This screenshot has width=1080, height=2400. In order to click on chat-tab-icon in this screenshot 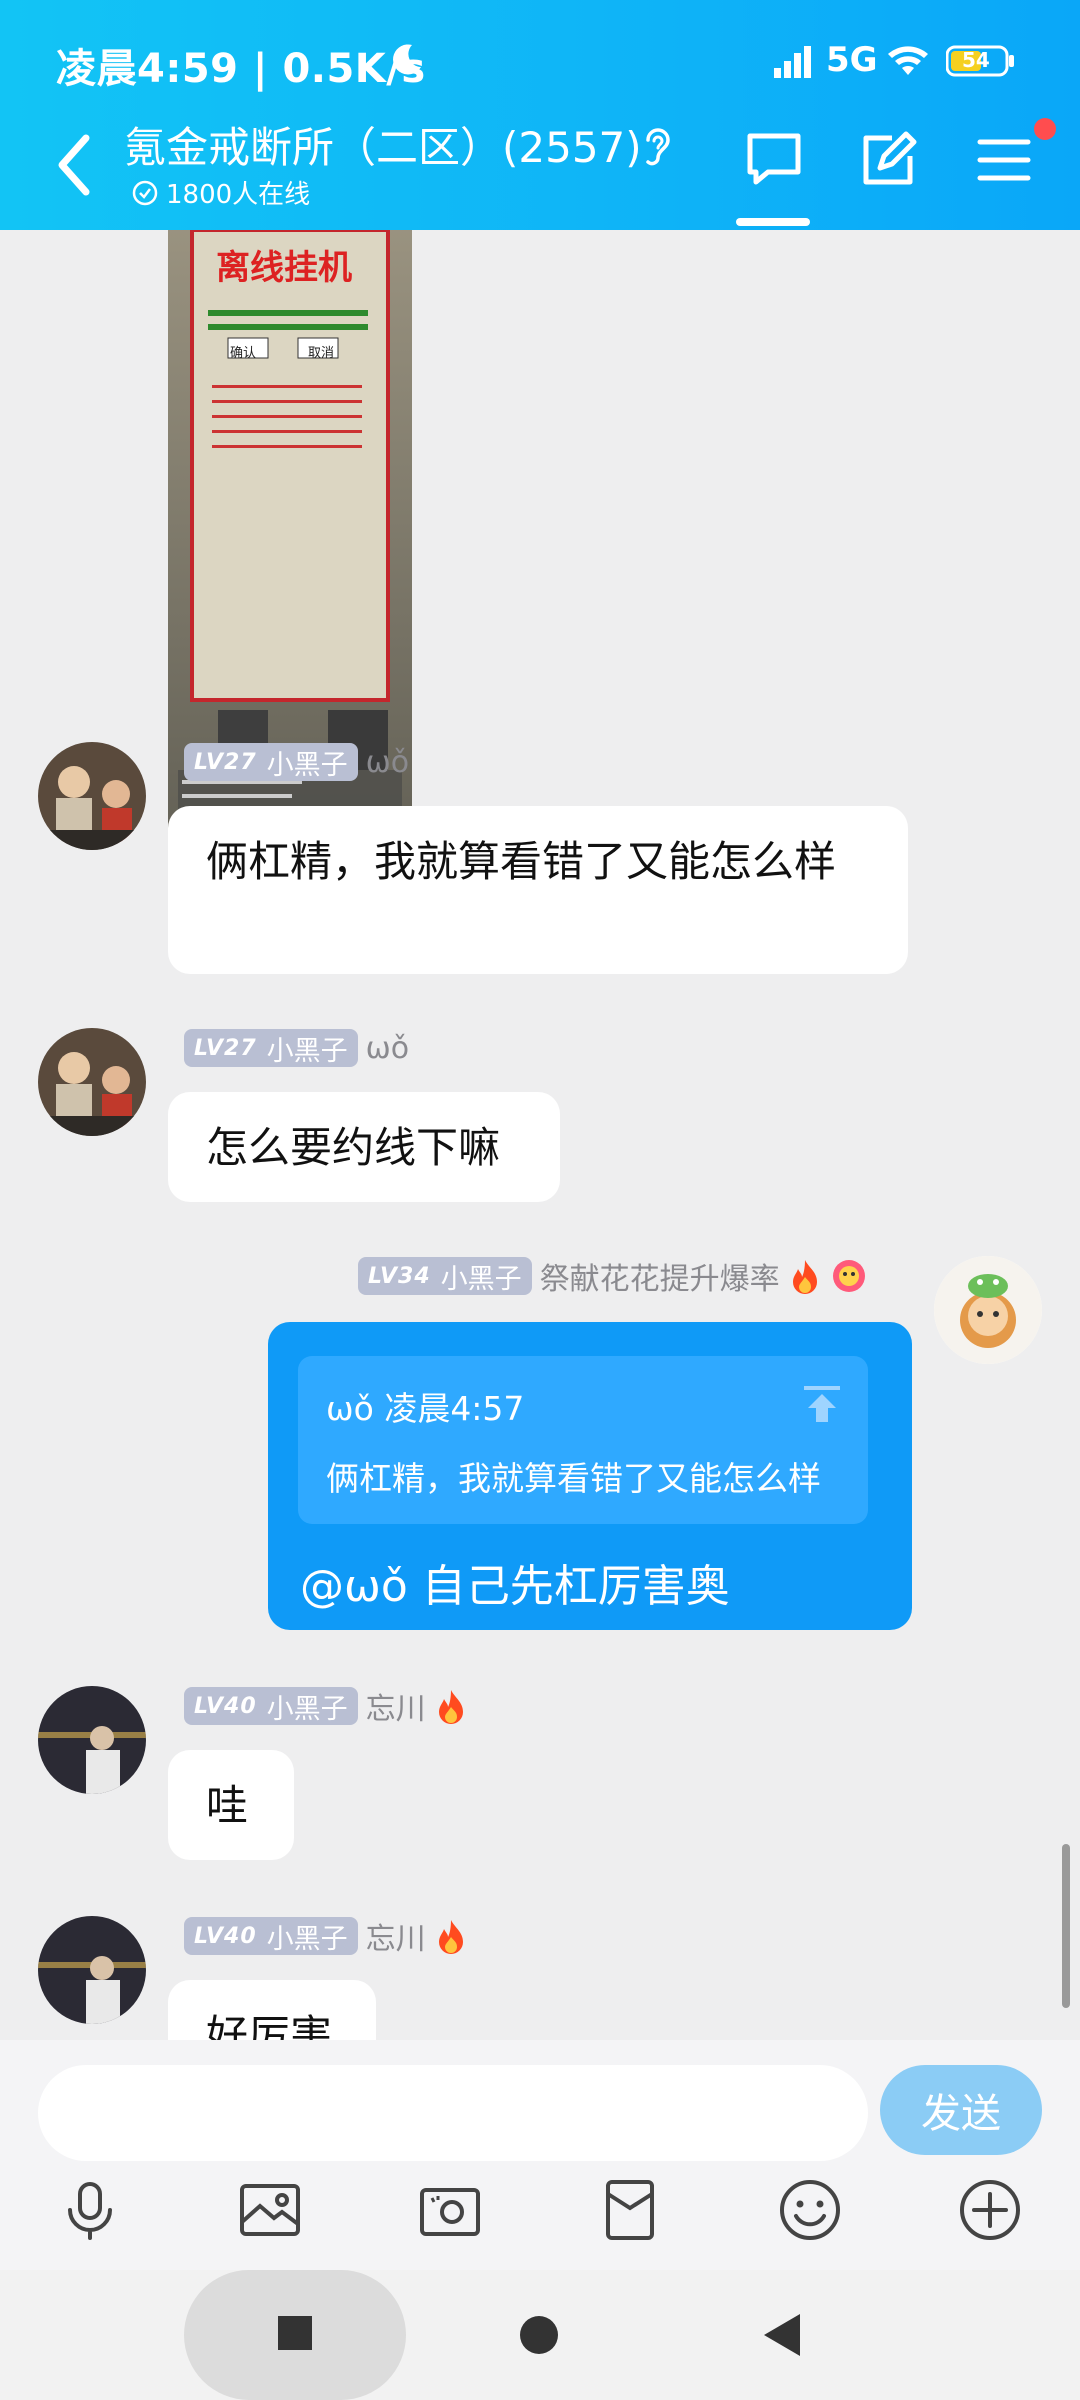, I will do `click(774, 160)`.